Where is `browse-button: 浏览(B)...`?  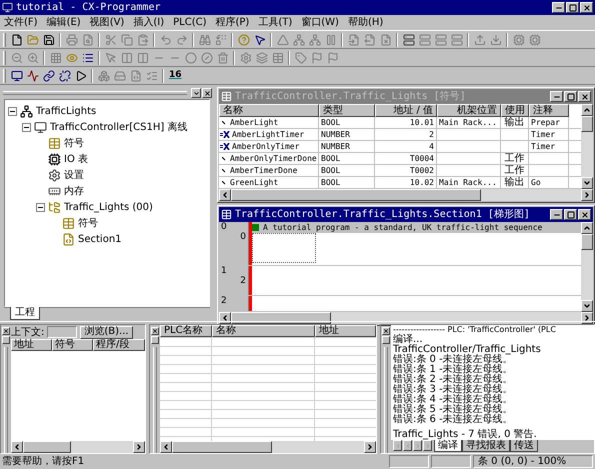 browse-button: 浏览(B)... is located at coordinates (106, 332).